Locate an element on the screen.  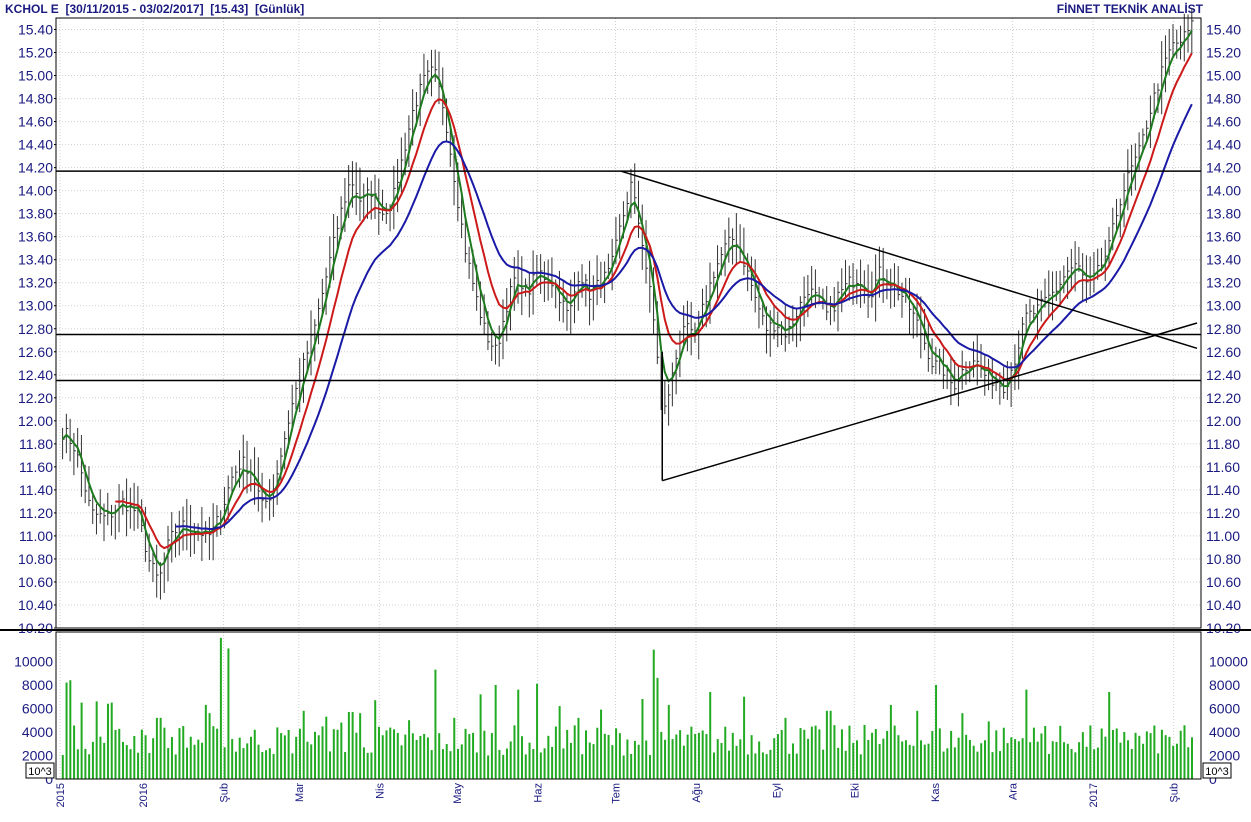
x-tick-label: Şub is located at coordinates (225, 793).